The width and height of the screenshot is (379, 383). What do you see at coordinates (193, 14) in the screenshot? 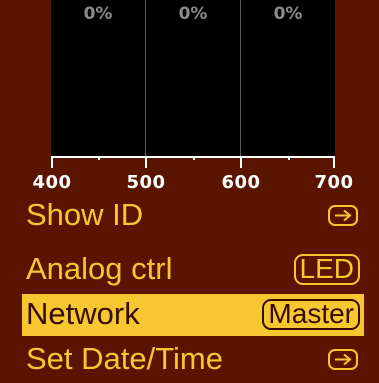
I see `band-2-percent: 0%` at bounding box center [193, 14].